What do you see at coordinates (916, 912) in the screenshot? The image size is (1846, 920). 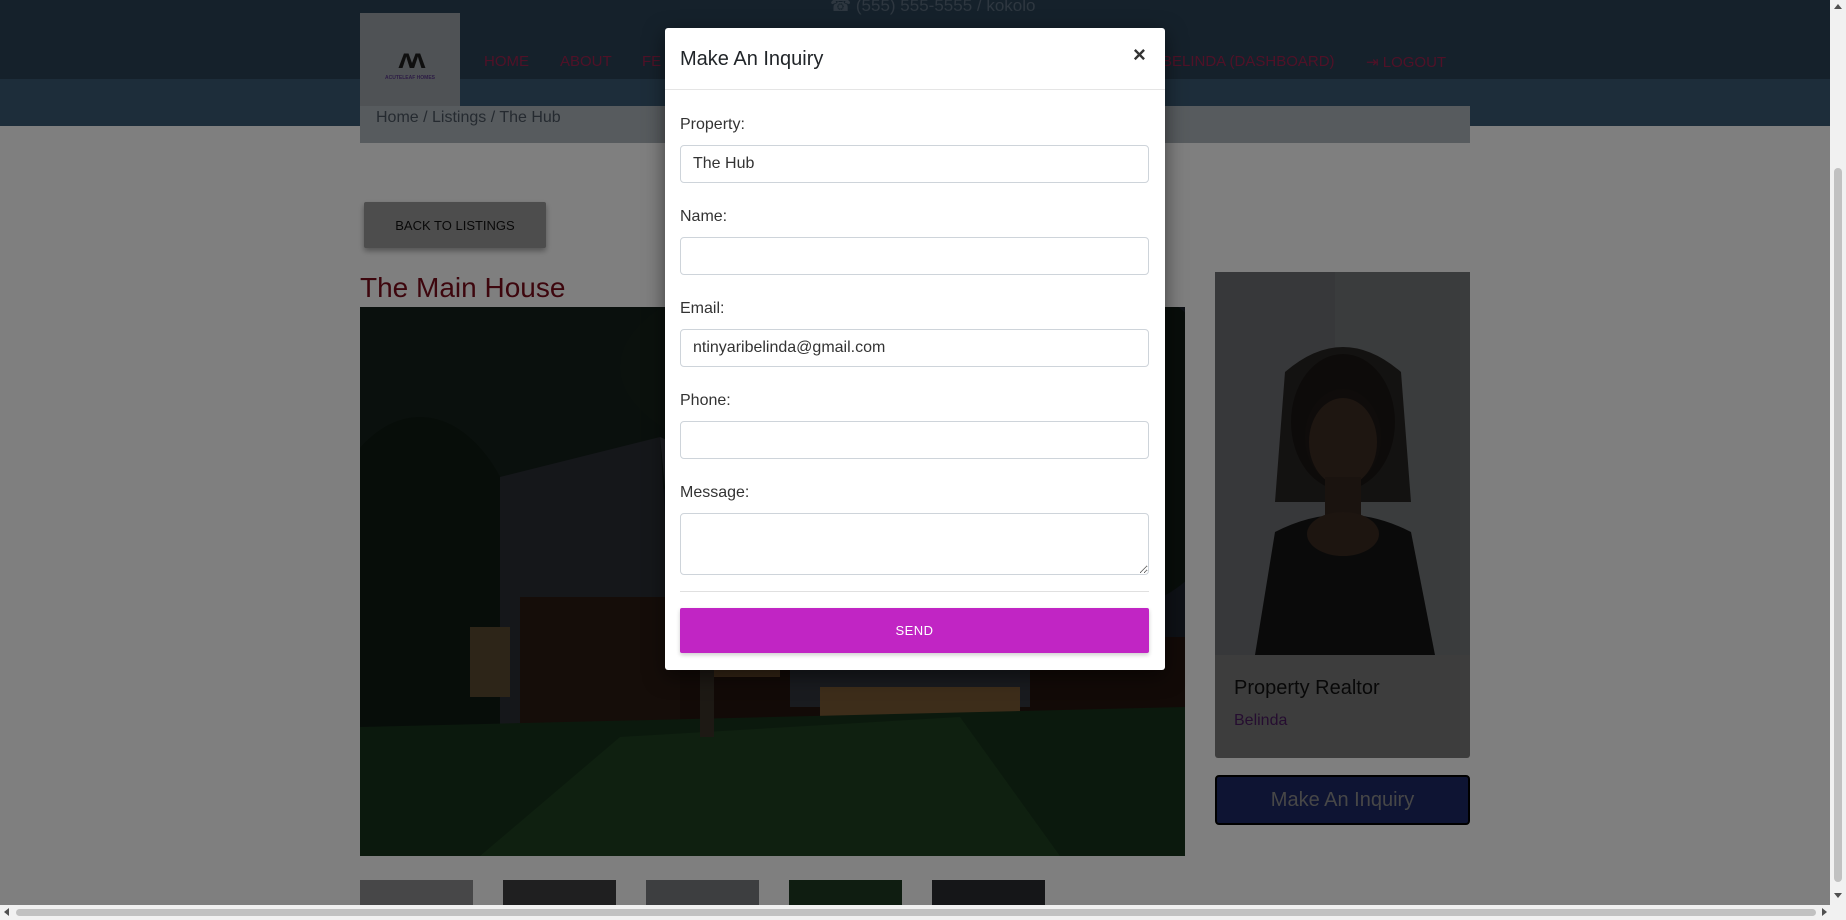 I see `horizontal-scroll-thumb` at bounding box center [916, 912].